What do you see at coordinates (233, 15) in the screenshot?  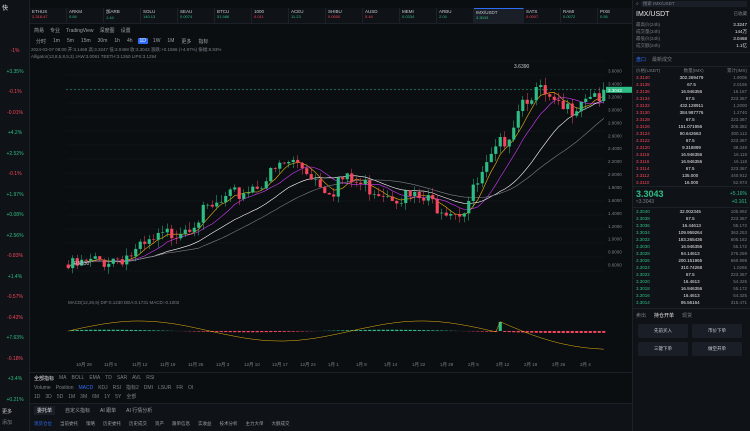 I see `ticker-tab: BTCU 51,986` at bounding box center [233, 15].